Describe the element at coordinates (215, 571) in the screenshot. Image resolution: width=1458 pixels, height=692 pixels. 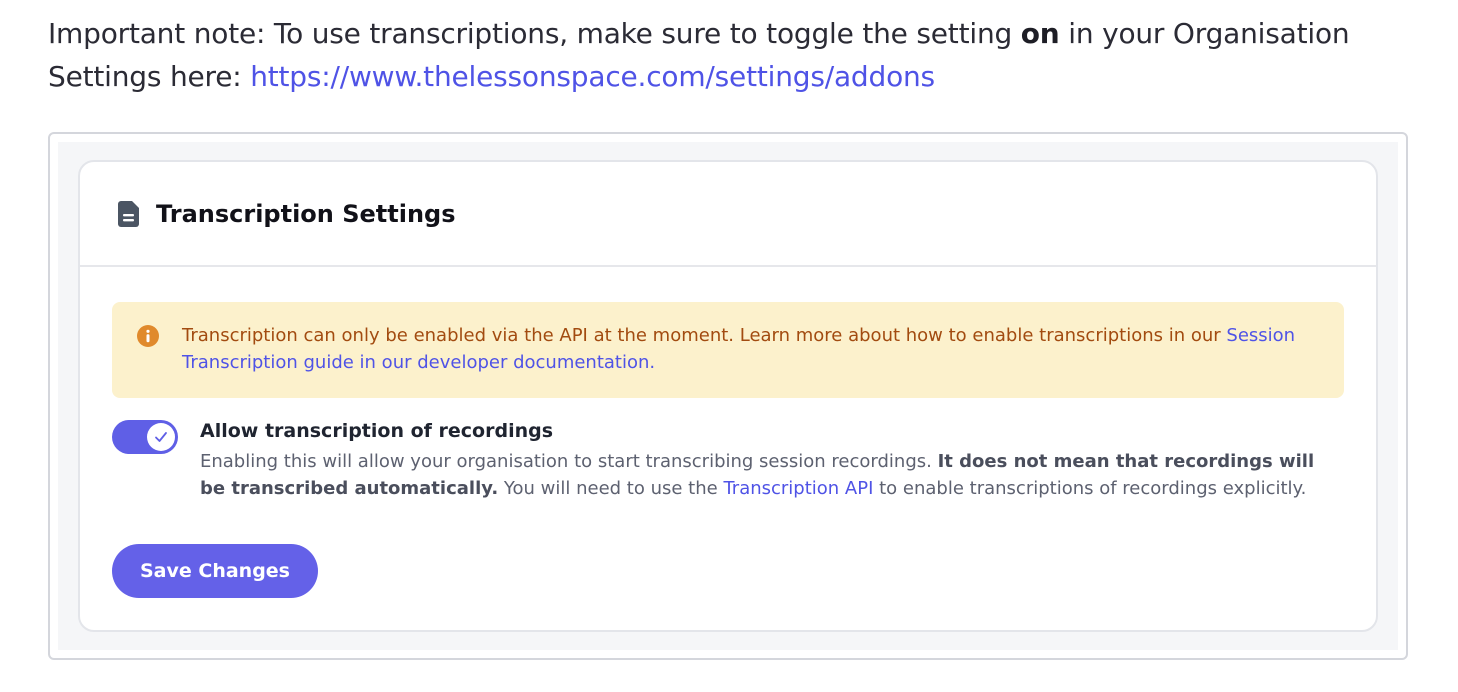
I see `save-changes-button: Save Changes` at that location.